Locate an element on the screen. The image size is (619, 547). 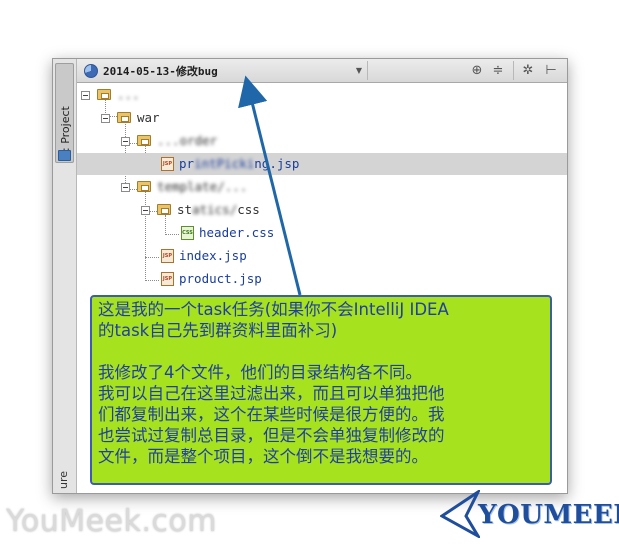
chevron-down-icon: ▼ is located at coordinates (358, 70).